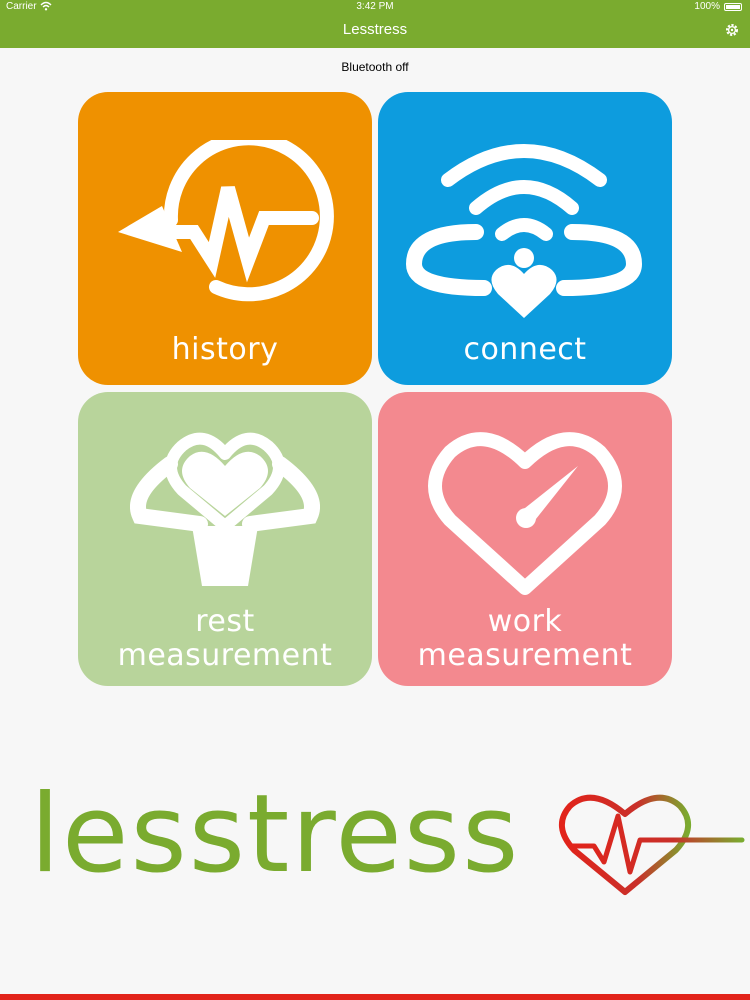  I want to click on work-measurement-button: work measurement, so click(525, 539).